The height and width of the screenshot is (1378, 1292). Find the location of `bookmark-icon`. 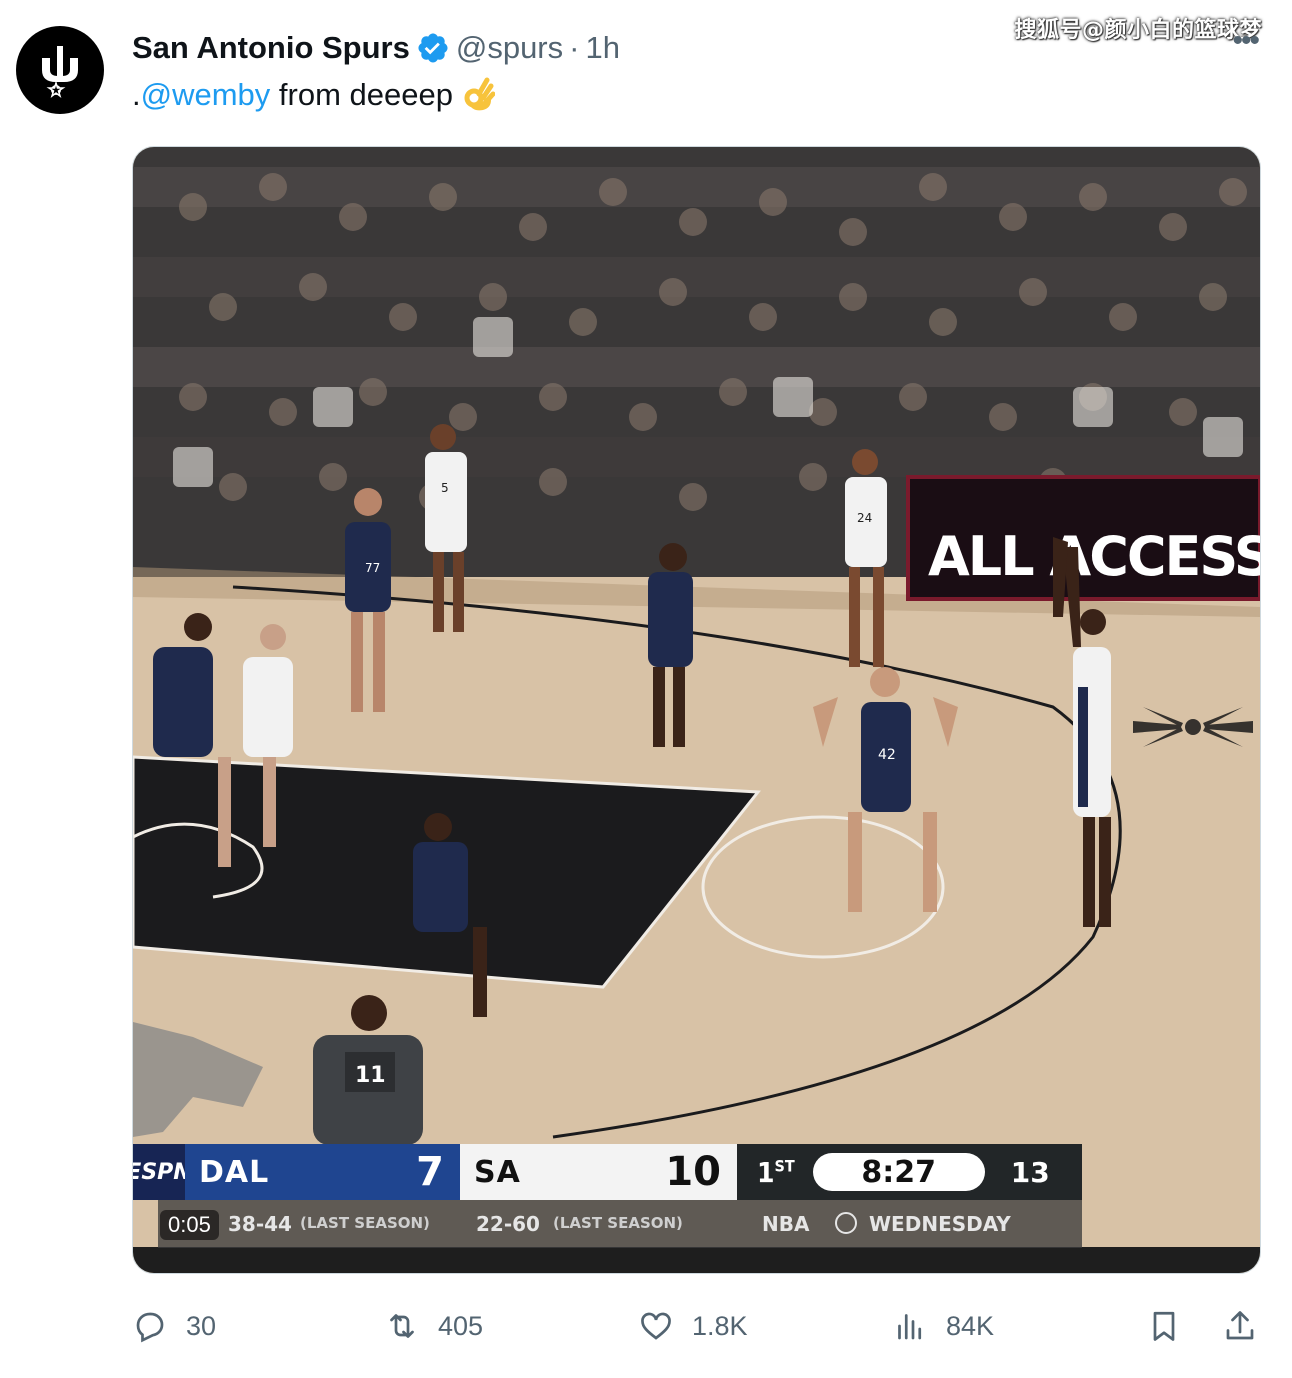

bookmark-icon is located at coordinates (1164, 1326).